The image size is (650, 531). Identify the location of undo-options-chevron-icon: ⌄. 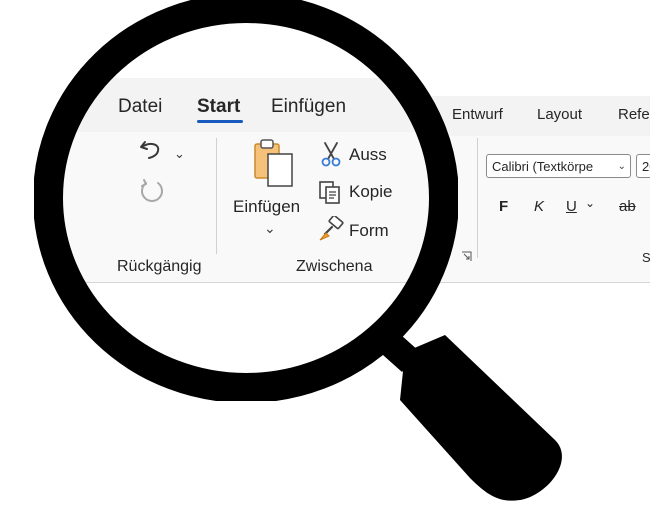
(179, 154).